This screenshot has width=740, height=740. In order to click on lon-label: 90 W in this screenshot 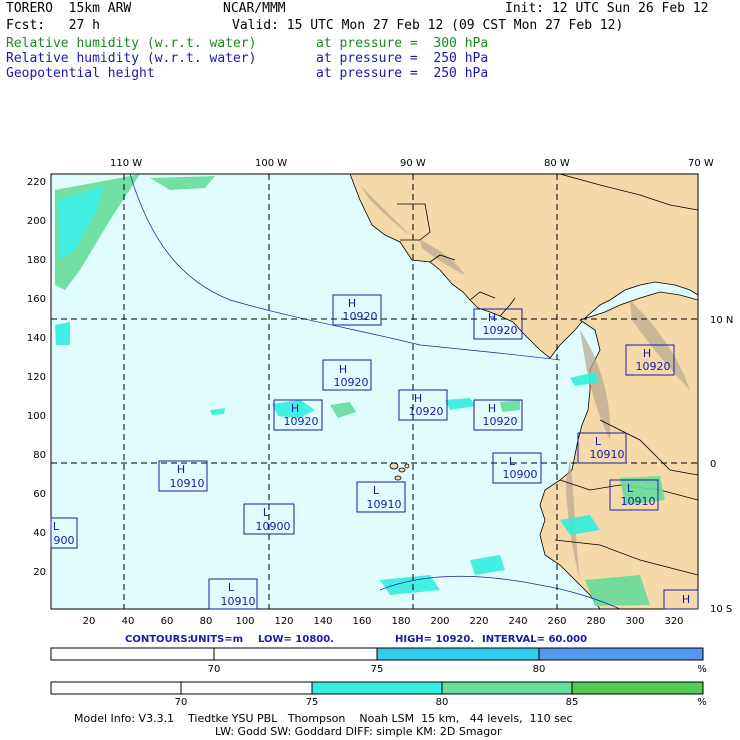, I will do `click(413, 163)`.